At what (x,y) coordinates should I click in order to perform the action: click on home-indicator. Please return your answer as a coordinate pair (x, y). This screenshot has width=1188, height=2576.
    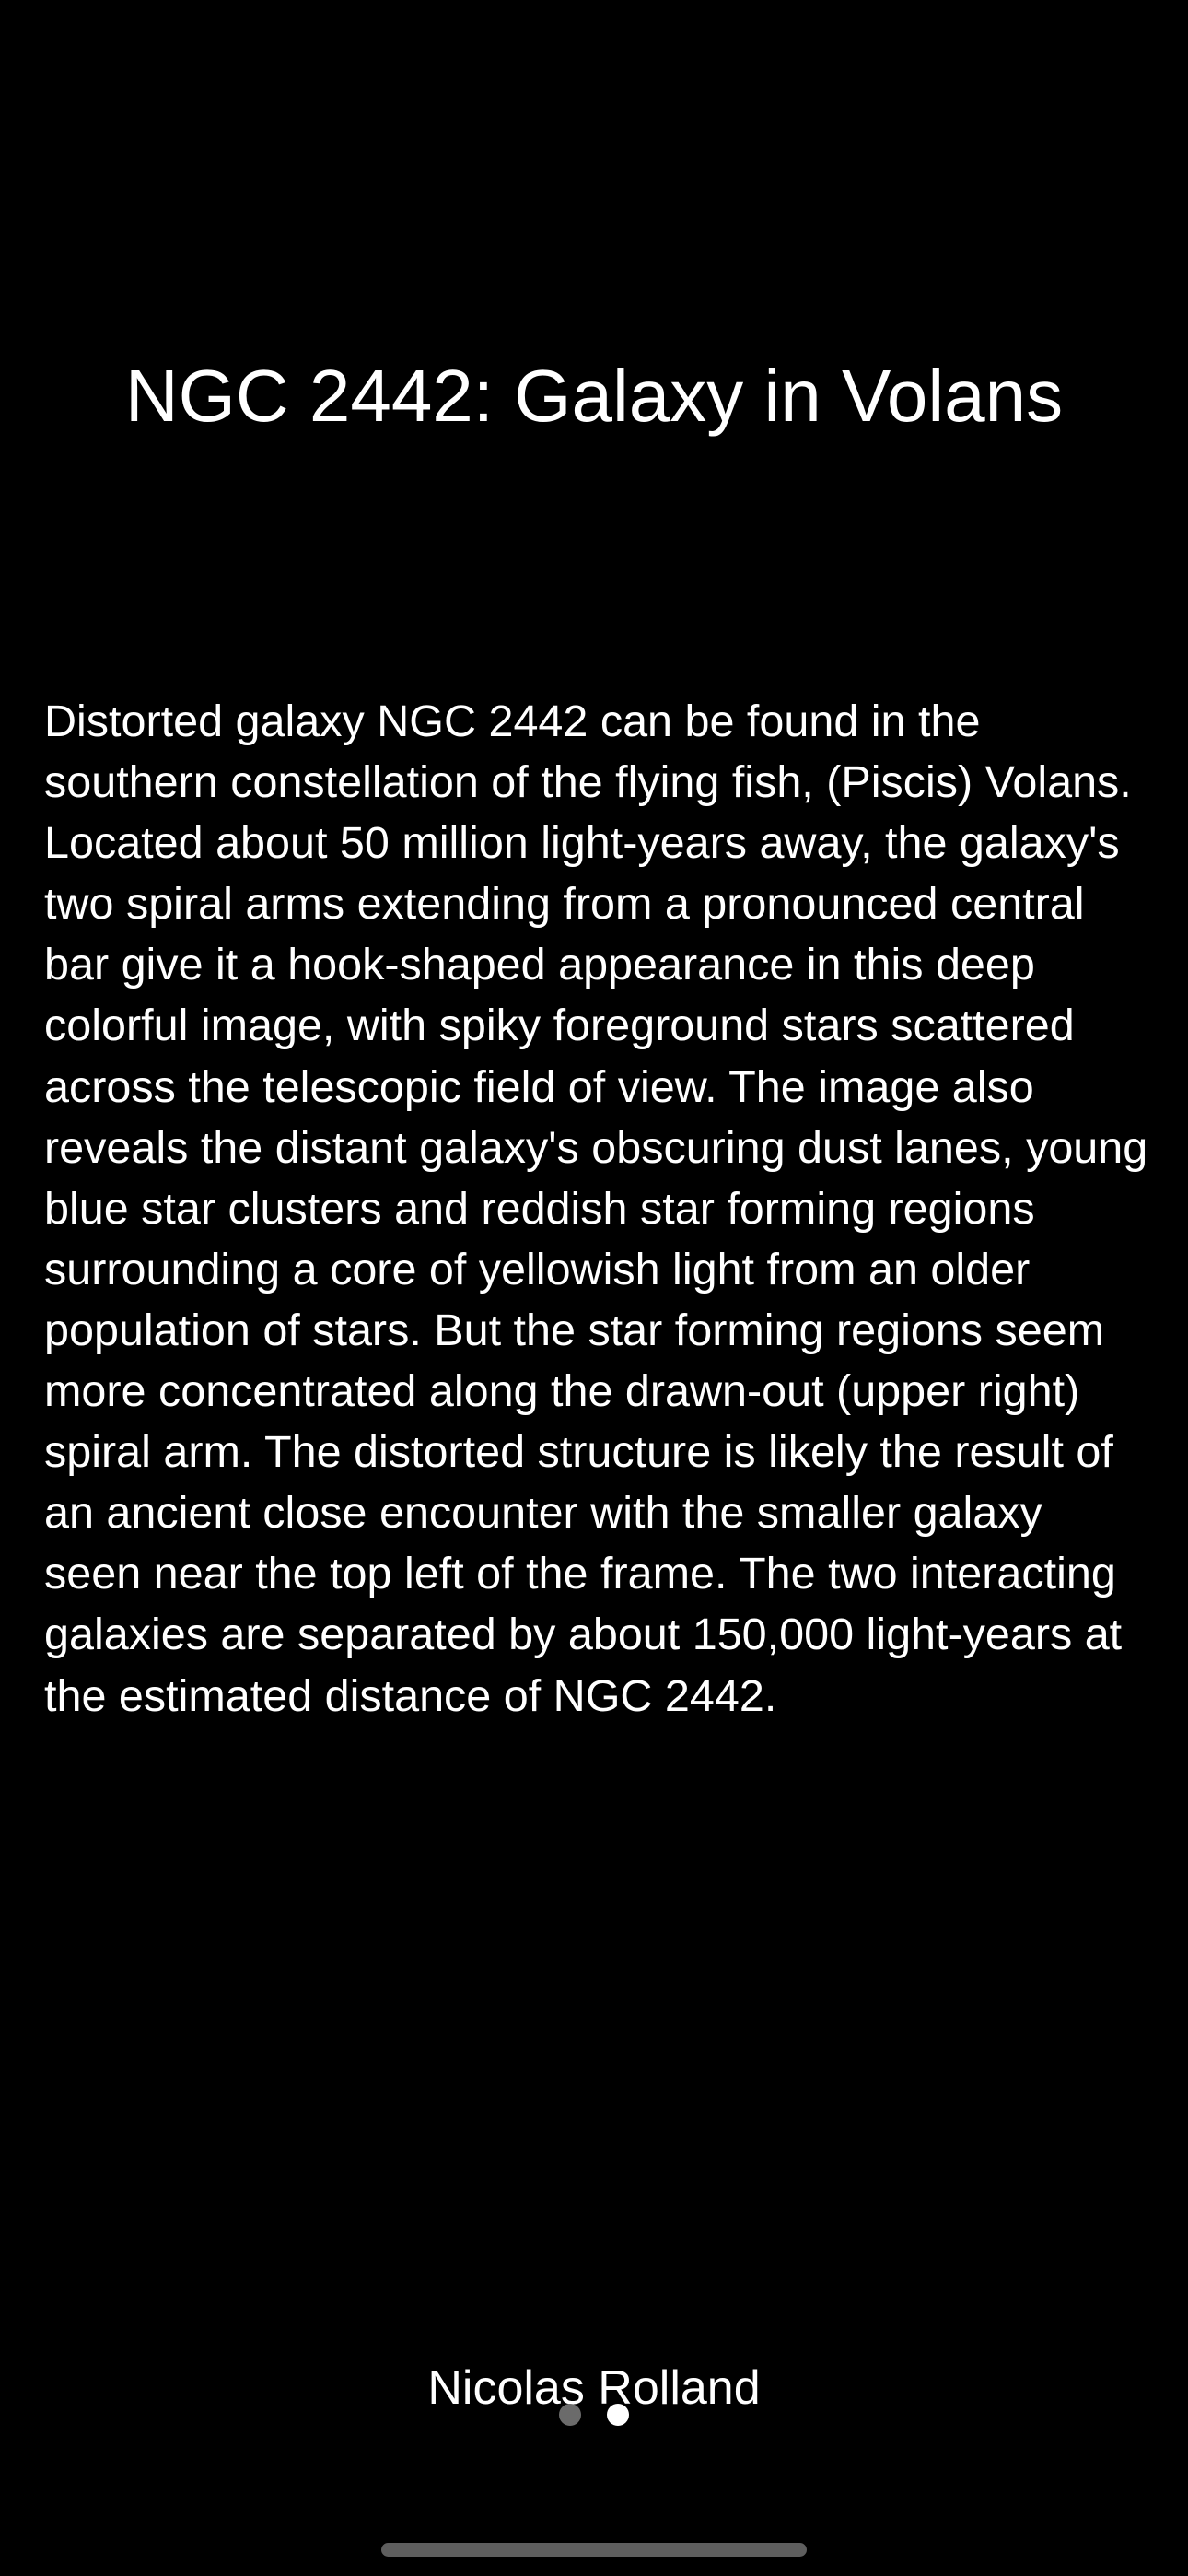
    Looking at the image, I should click on (594, 2550).